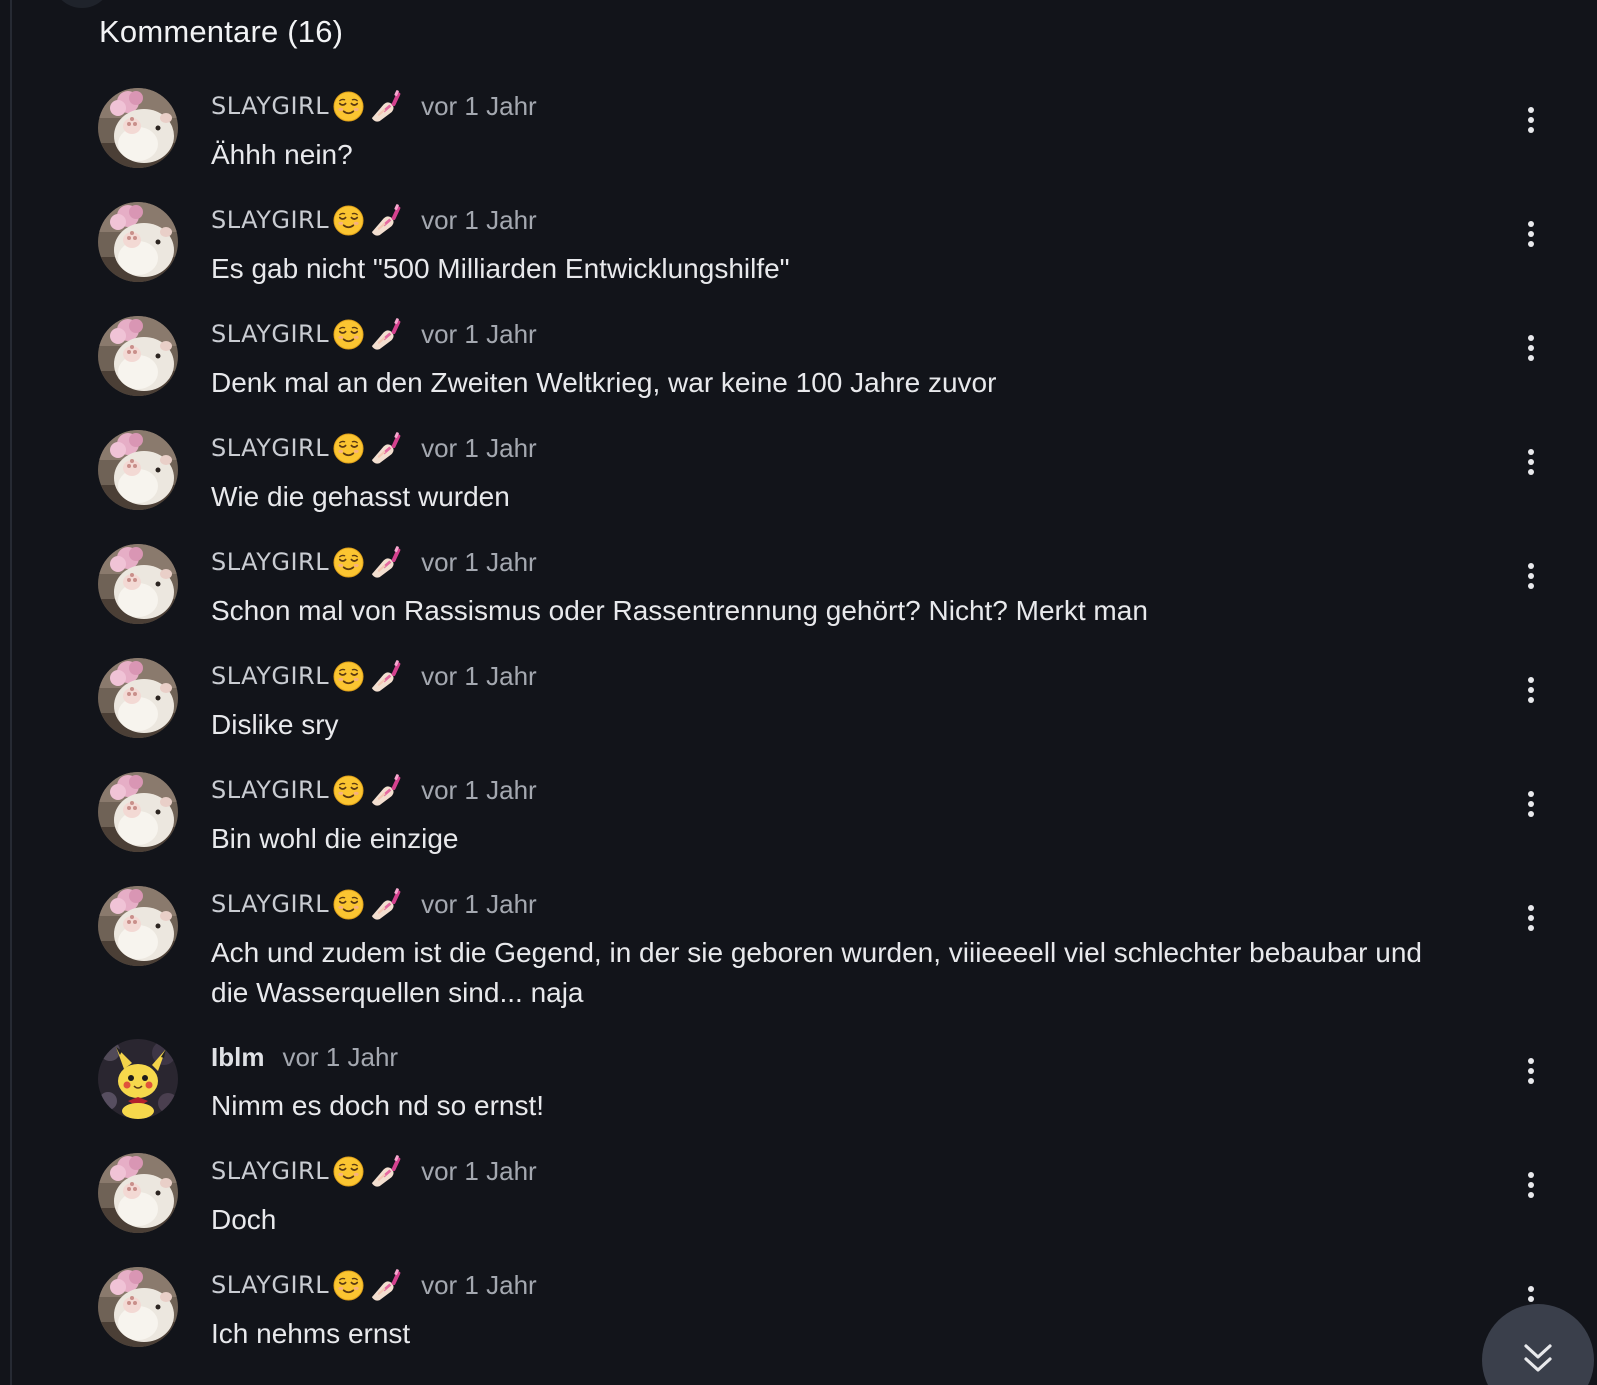 The height and width of the screenshot is (1385, 1597). Describe the element at coordinates (282, 154) in the screenshot. I see `comment-text: Ähhh nein?` at that location.